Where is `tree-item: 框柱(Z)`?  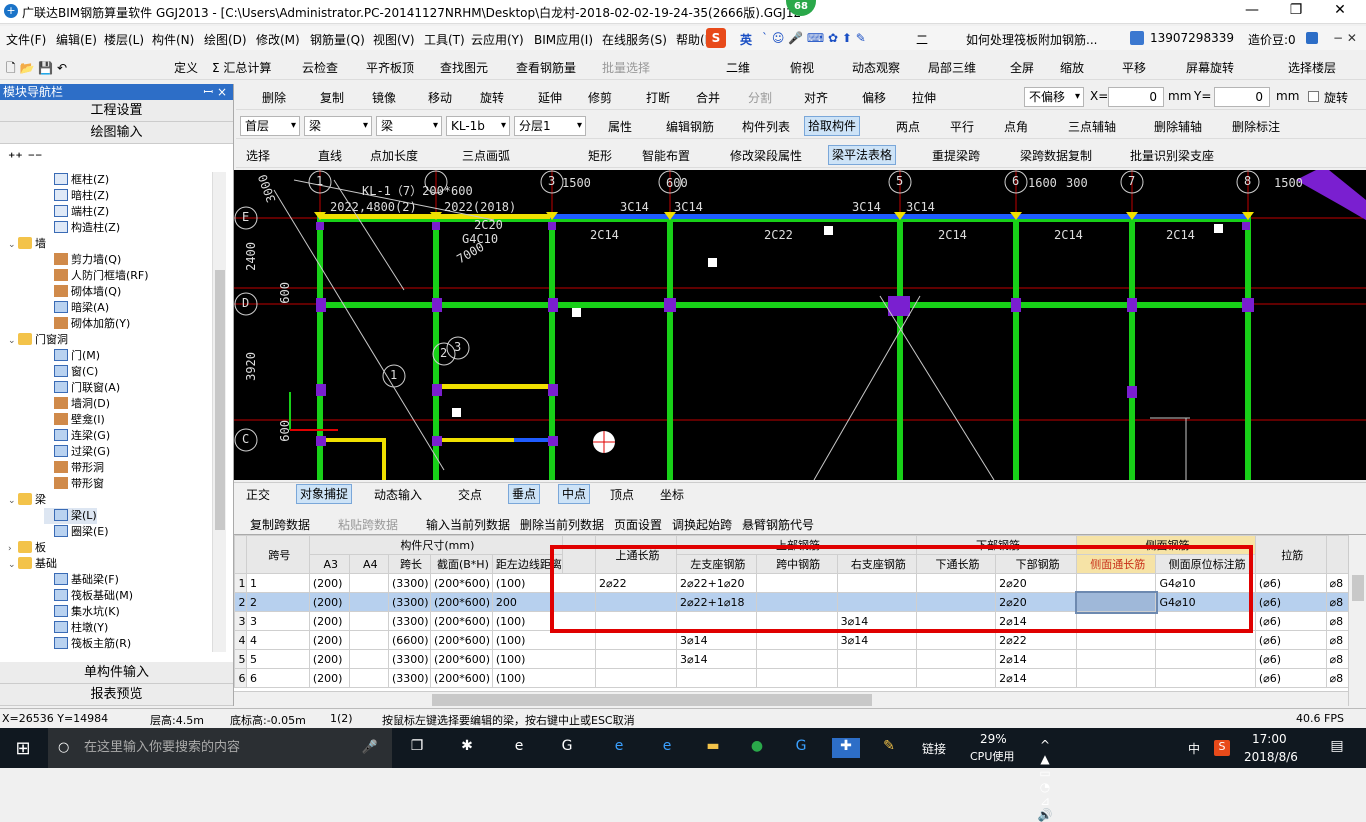
tree-item: 框柱(Z) is located at coordinates (76, 180).